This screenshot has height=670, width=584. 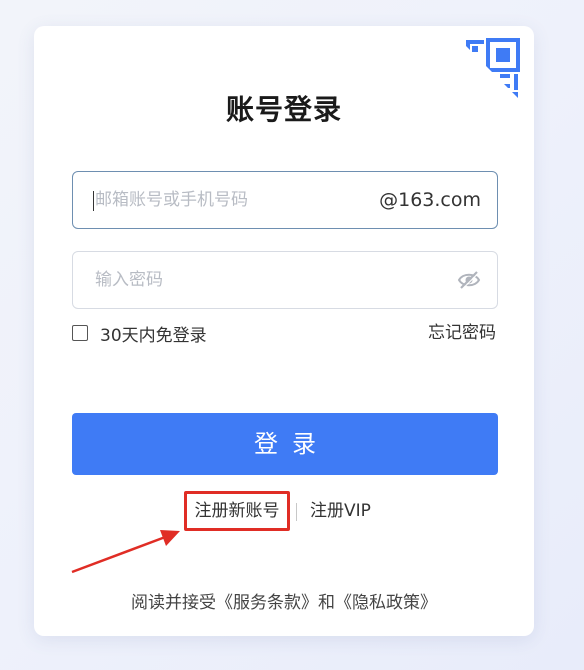 I want to click on remember-label: 30天内免登录, so click(x=153, y=335).